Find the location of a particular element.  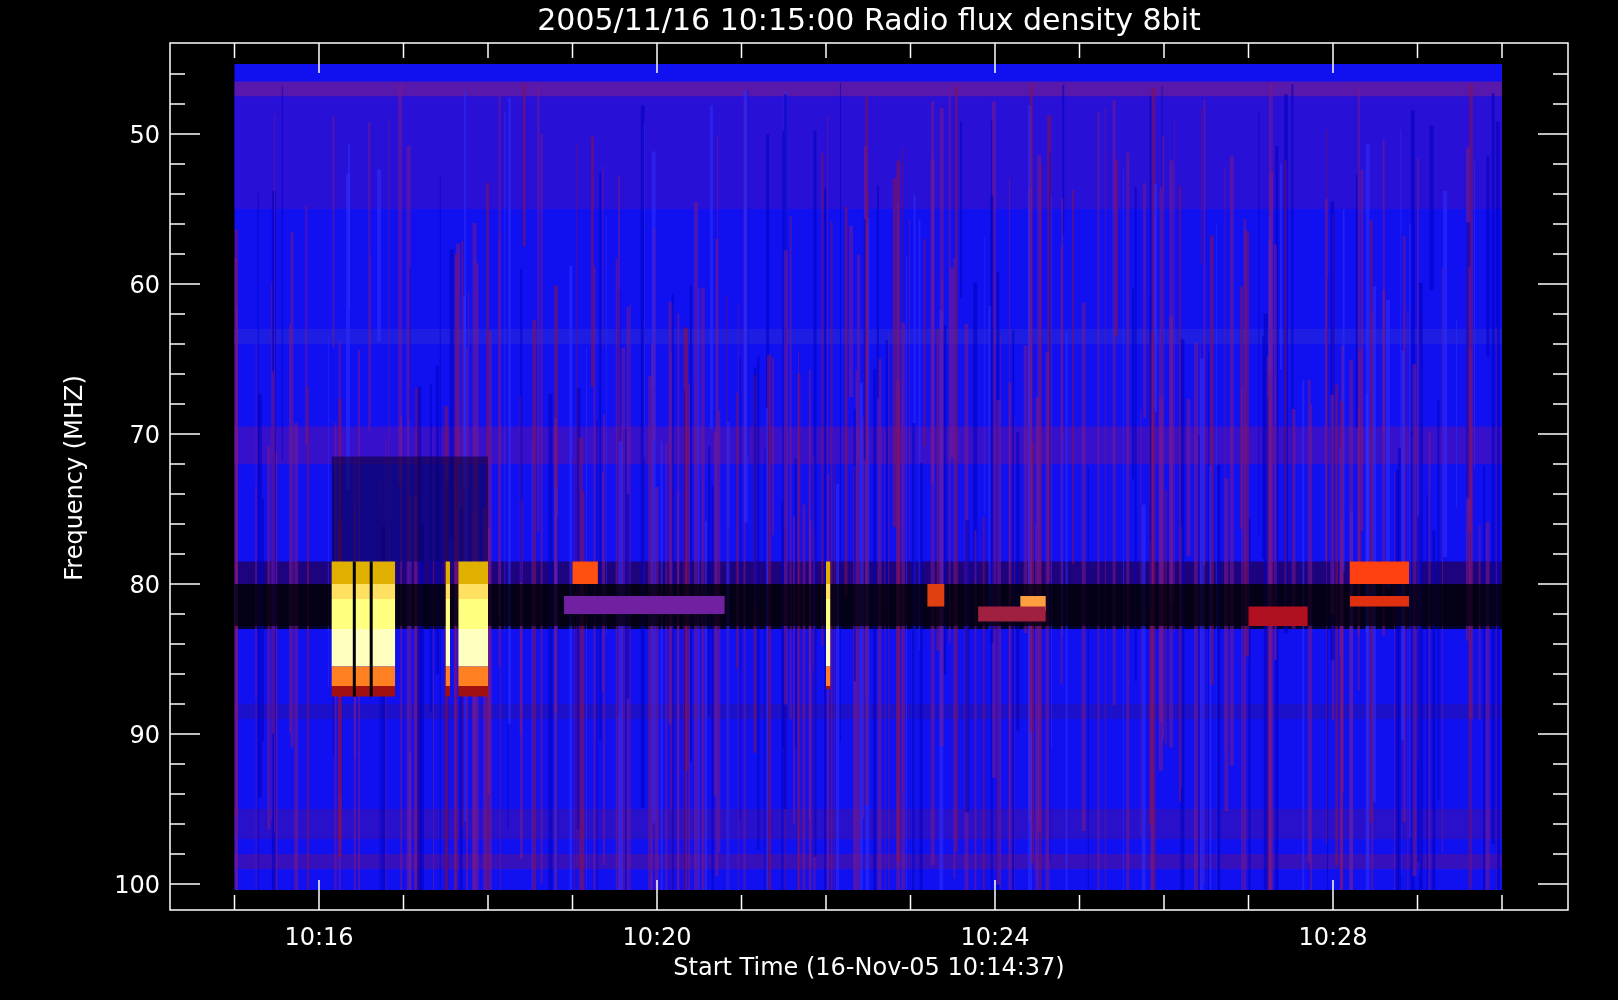

y-tick-label: 60 is located at coordinates (144, 285).